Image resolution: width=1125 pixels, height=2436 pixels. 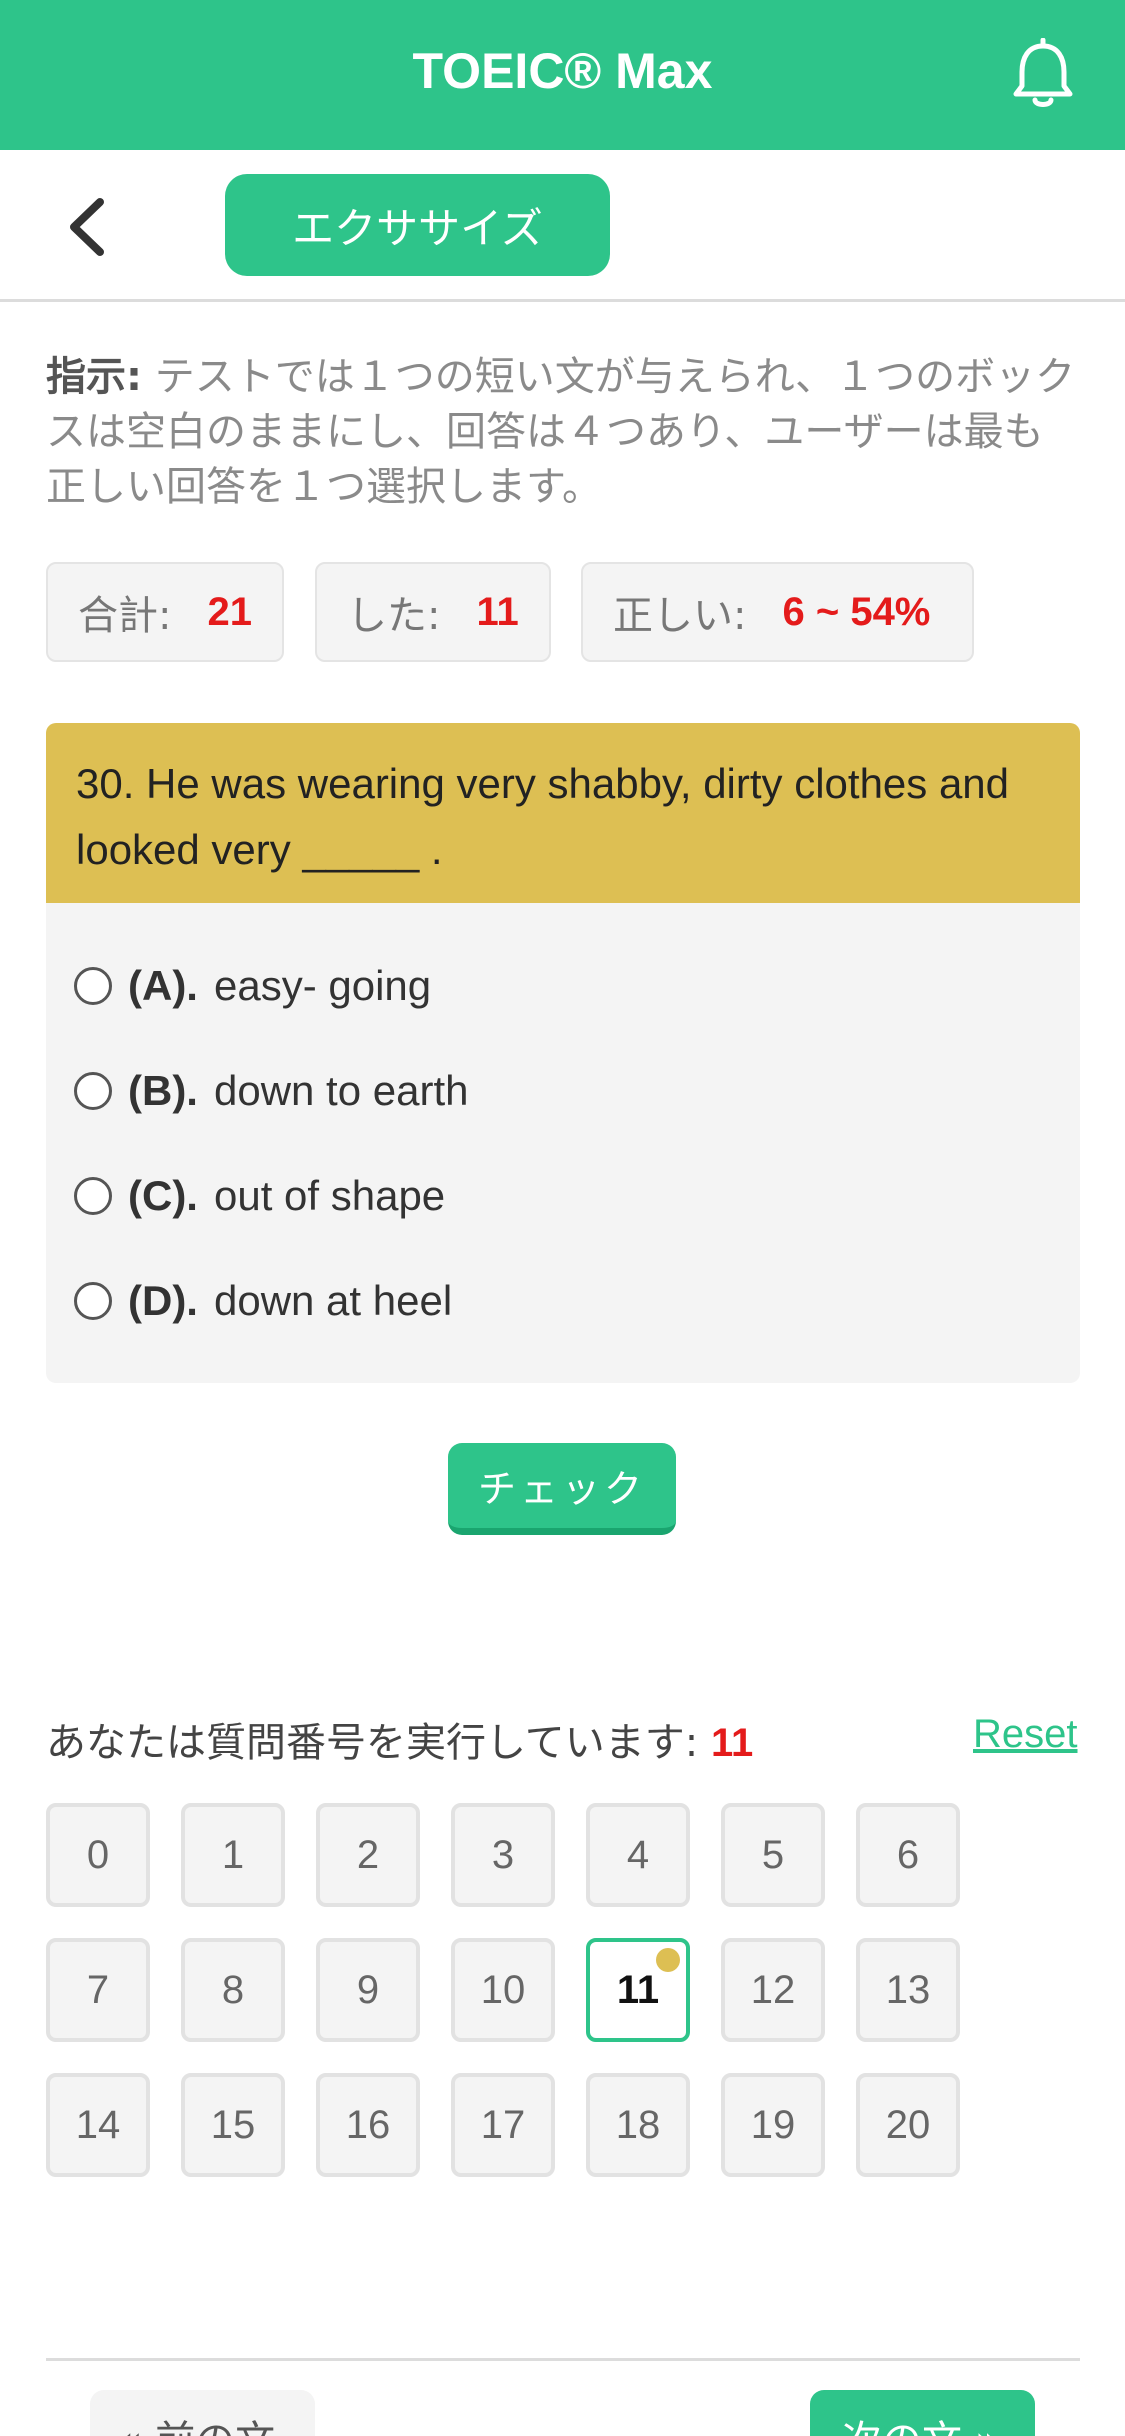 What do you see at coordinates (163, 1195) in the screenshot?
I see `option-letter: (C).` at bounding box center [163, 1195].